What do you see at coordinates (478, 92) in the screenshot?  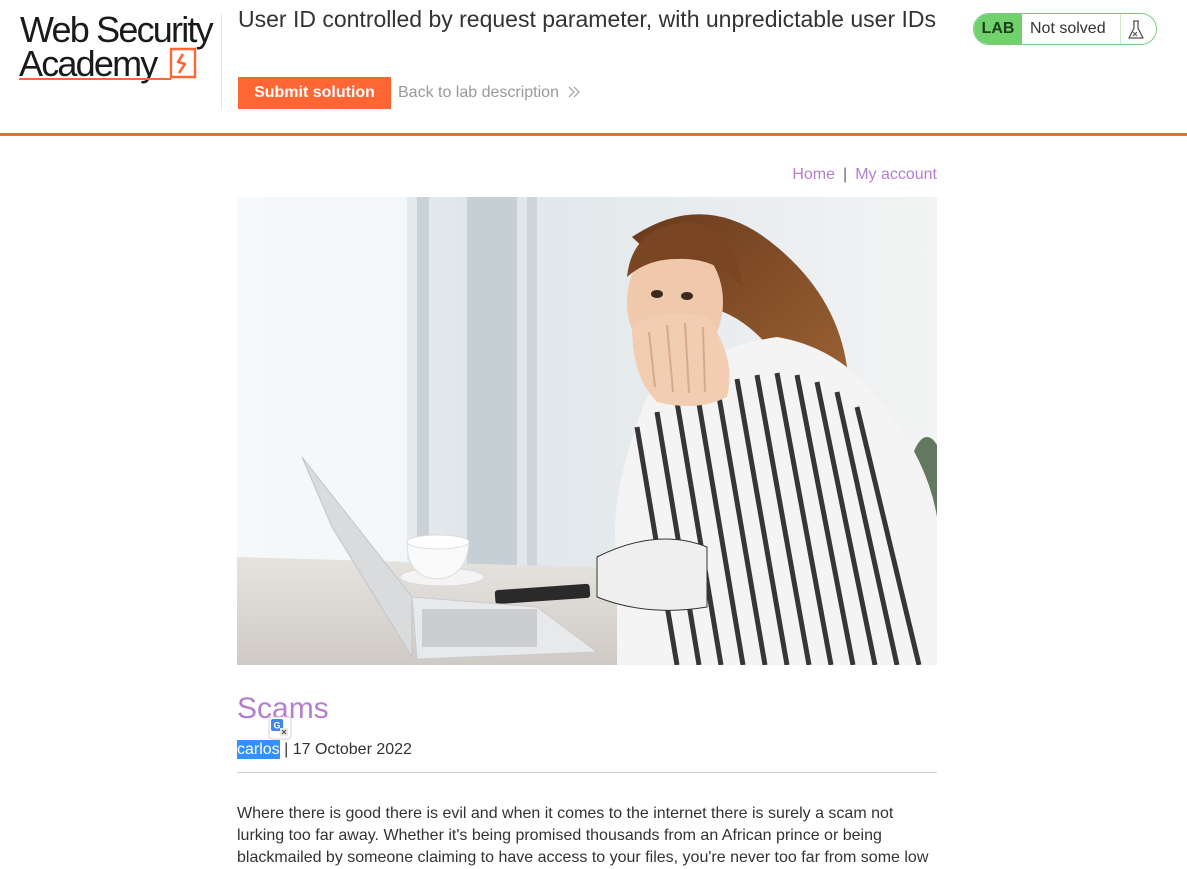 I see `back-link-label: Back to lab description` at bounding box center [478, 92].